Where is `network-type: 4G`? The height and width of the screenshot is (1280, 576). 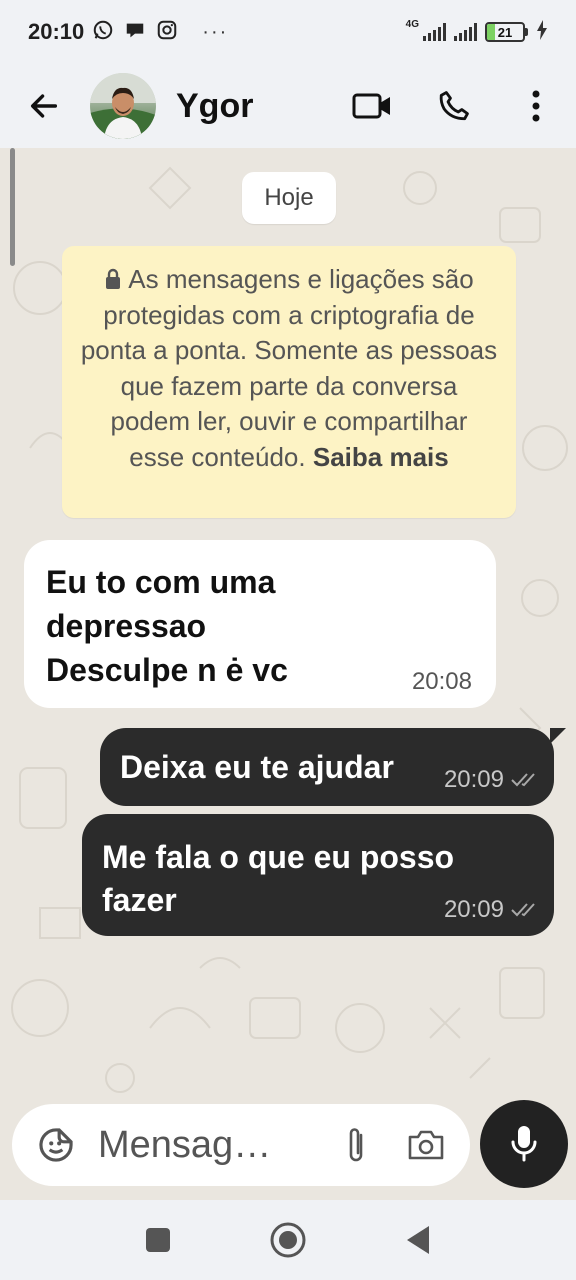
network-type: 4G is located at coordinates (412, 24).